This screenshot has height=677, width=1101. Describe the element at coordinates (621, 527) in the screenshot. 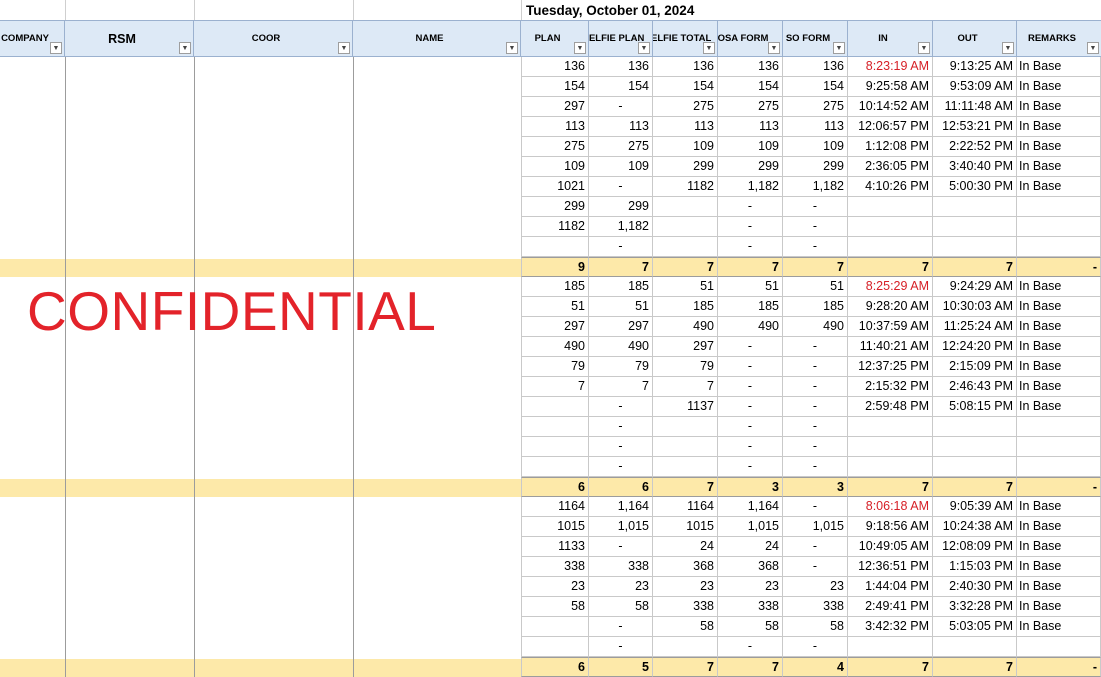

I see `cell-selfie-plan: 1,015` at that location.